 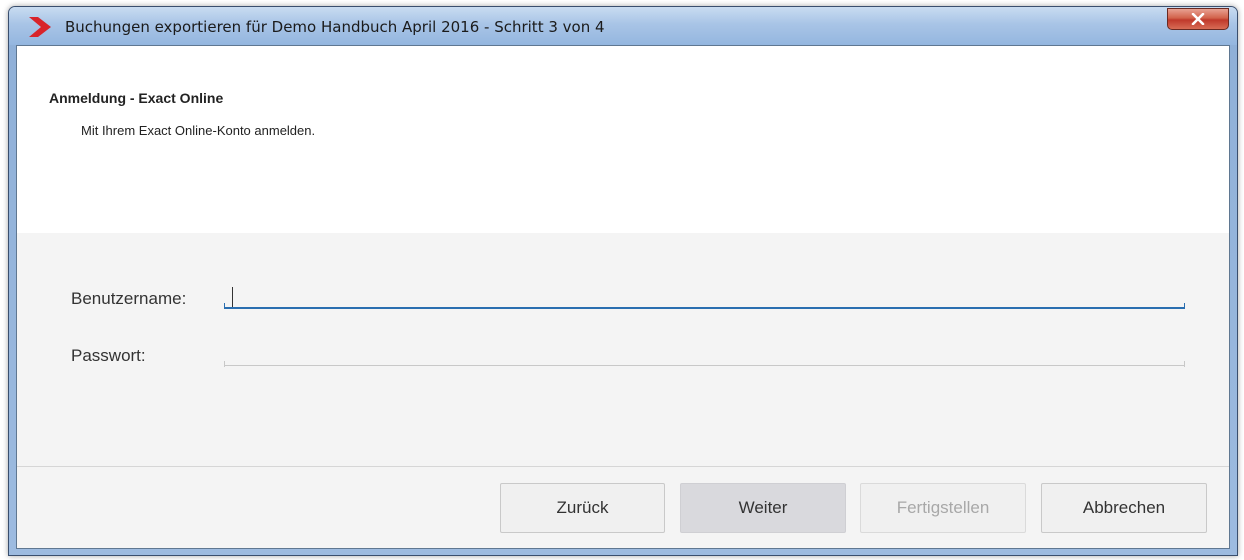 I want to click on close-x-icon, so click(x=1198, y=19).